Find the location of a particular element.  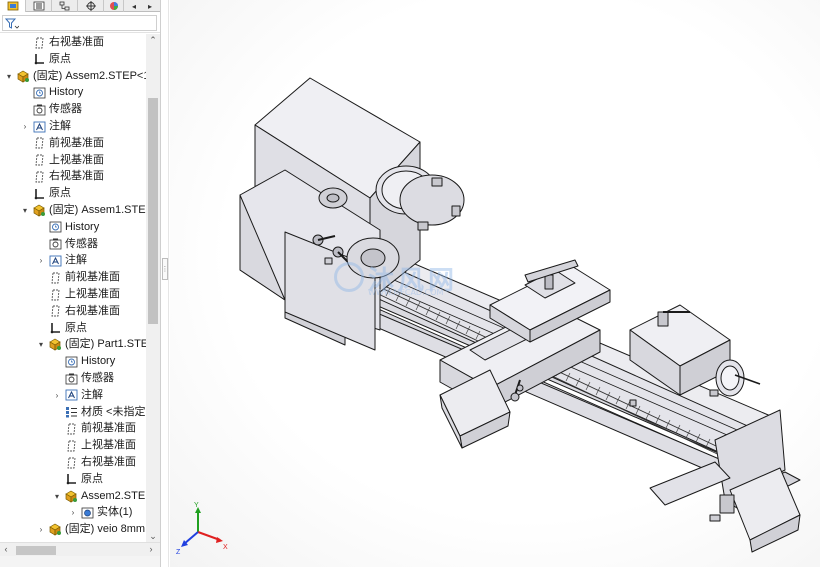

tree-item-label: History is located at coordinates (66, 92).